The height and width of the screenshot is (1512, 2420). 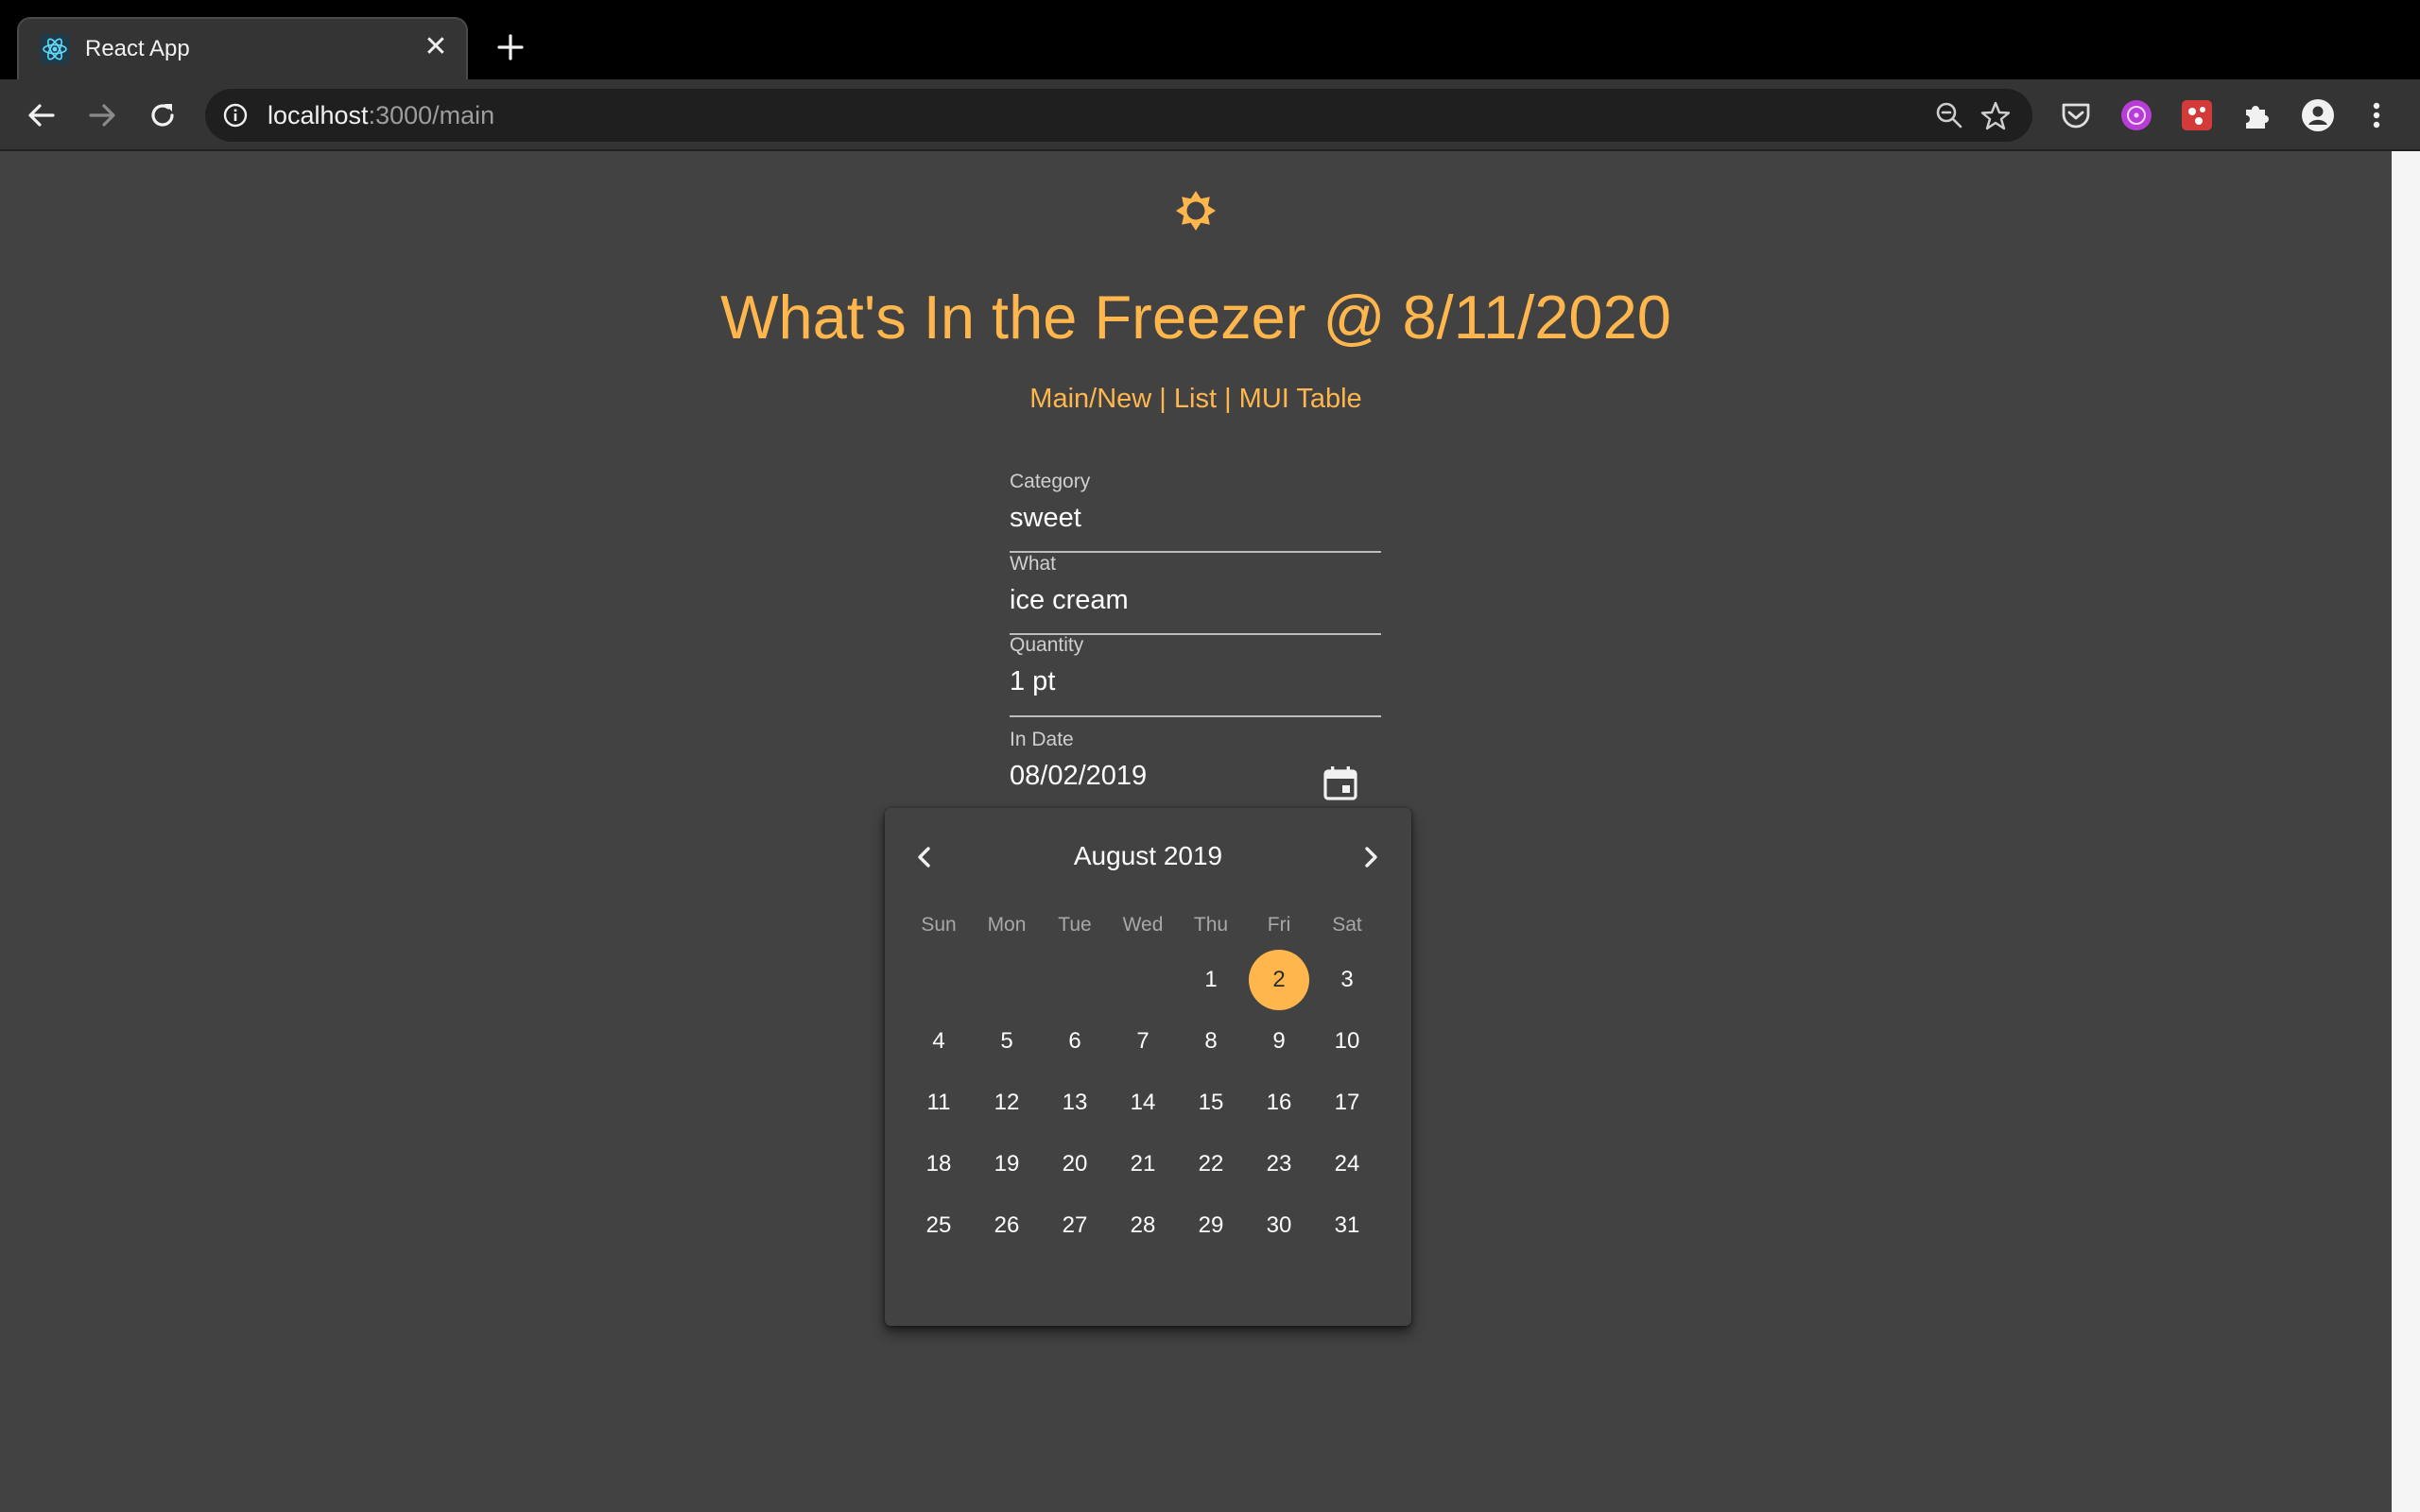 What do you see at coordinates (1047, 645) in the screenshot?
I see `quantity-label: Quantity` at bounding box center [1047, 645].